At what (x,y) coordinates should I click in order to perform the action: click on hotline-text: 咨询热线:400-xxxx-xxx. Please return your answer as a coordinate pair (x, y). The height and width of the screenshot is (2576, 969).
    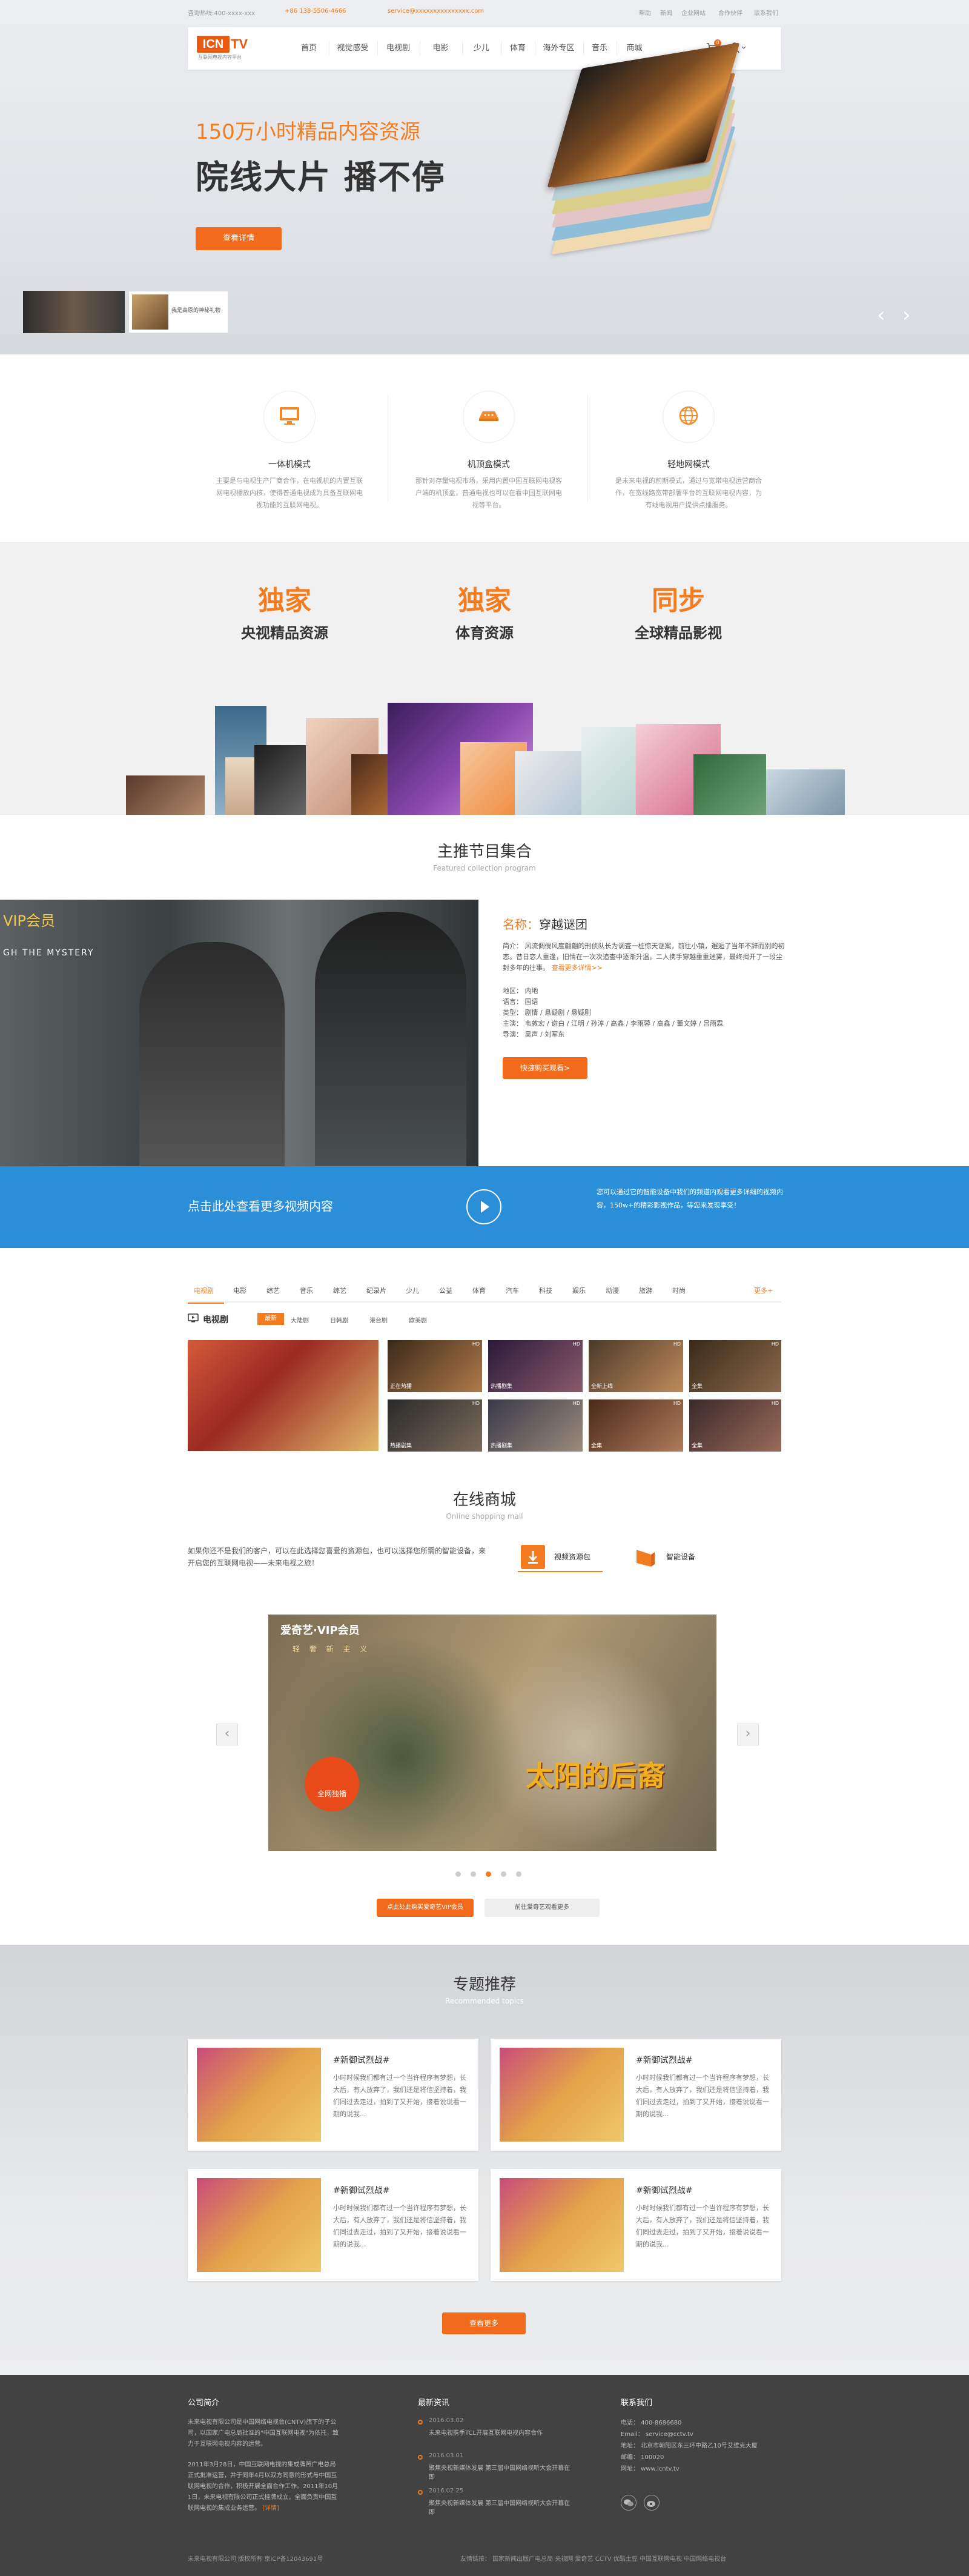
    Looking at the image, I should click on (222, 13).